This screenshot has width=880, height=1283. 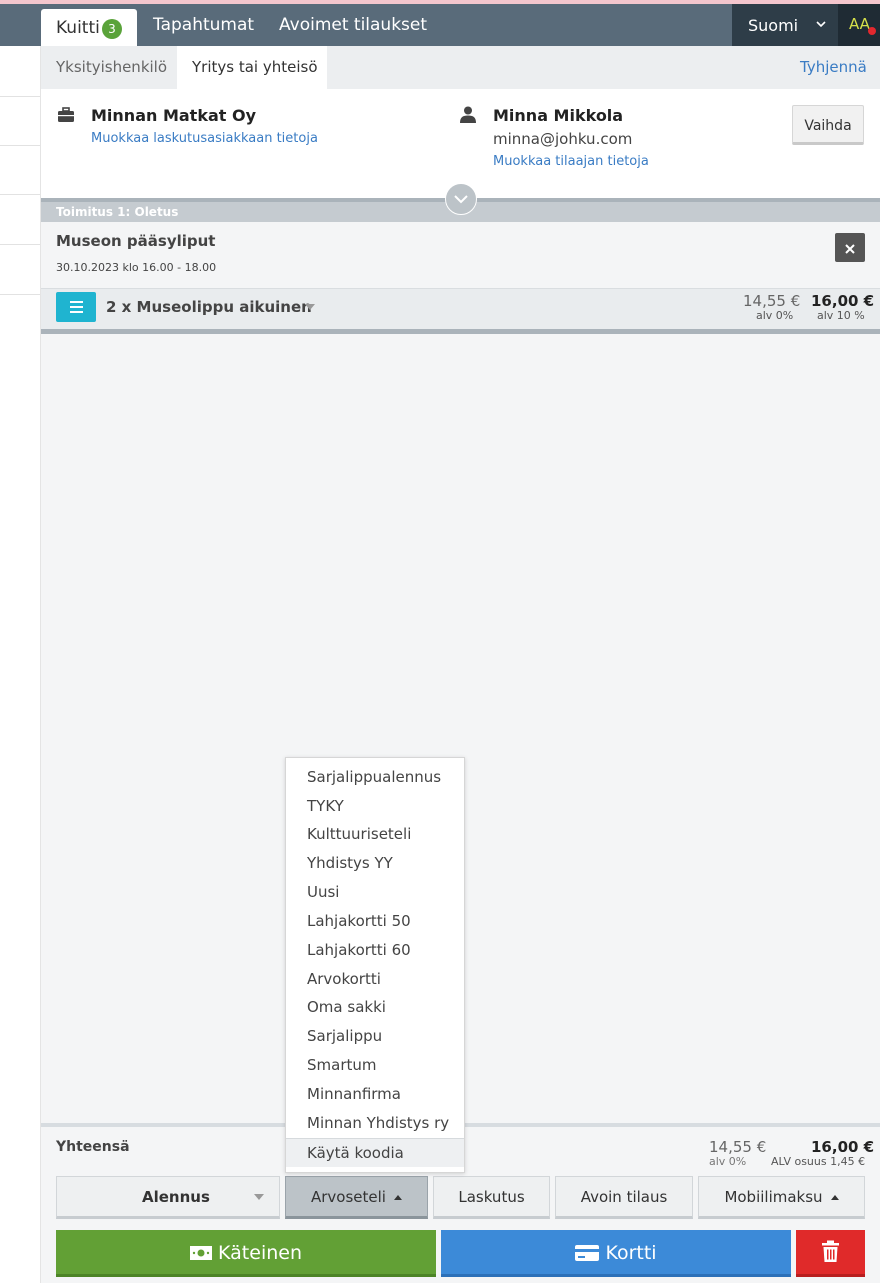 I want to click on total-gross: 16,00 €, so click(x=843, y=1147).